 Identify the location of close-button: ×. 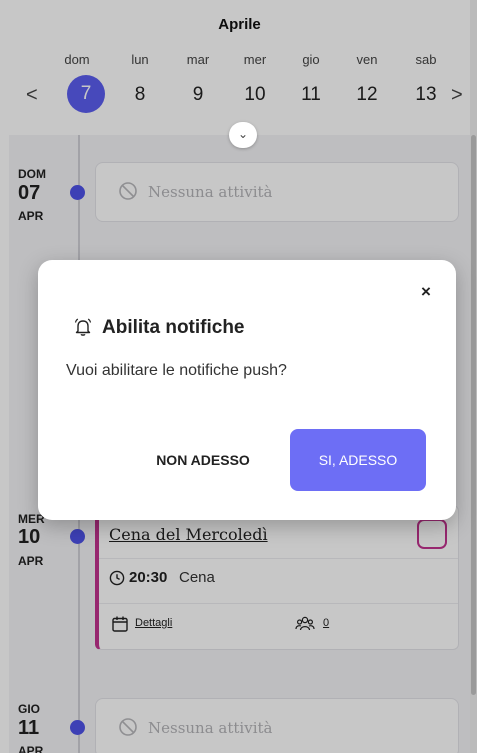
(426, 292).